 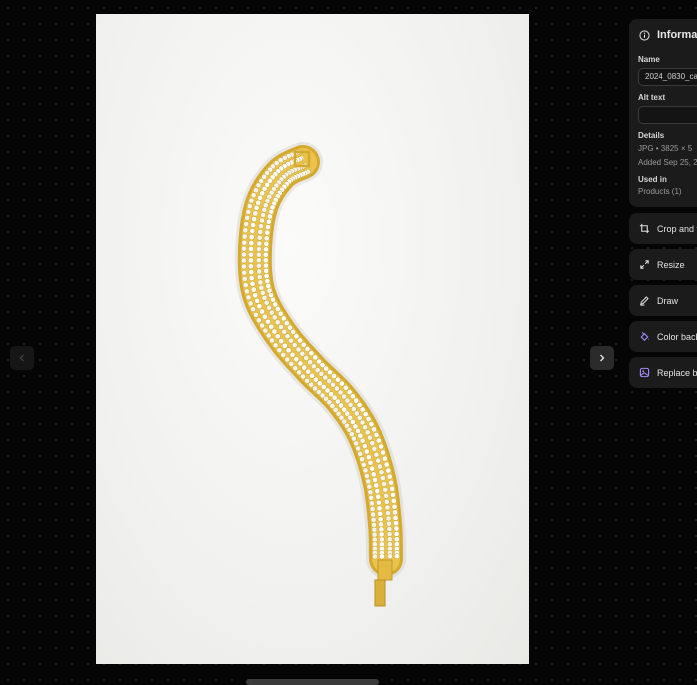 What do you see at coordinates (663, 336) in the screenshot?
I see `color-background-tool-button: Color back` at bounding box center [663, 336].